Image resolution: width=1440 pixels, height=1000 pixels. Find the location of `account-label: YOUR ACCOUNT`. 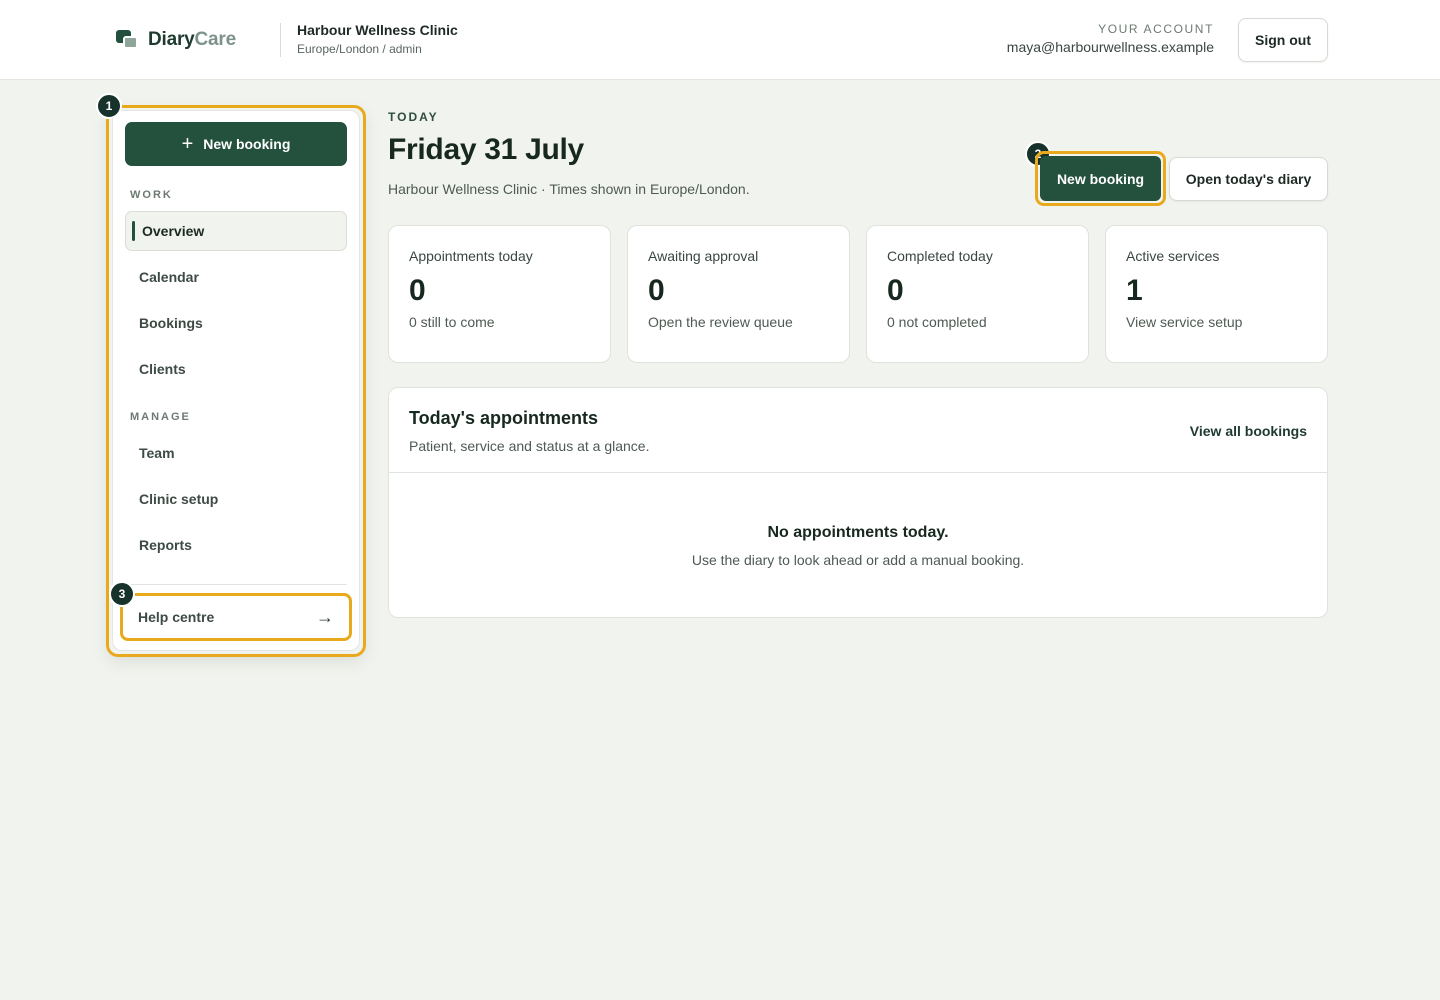

account-label: YOUR ACCOUNT is located at coordinates (1156, 29).